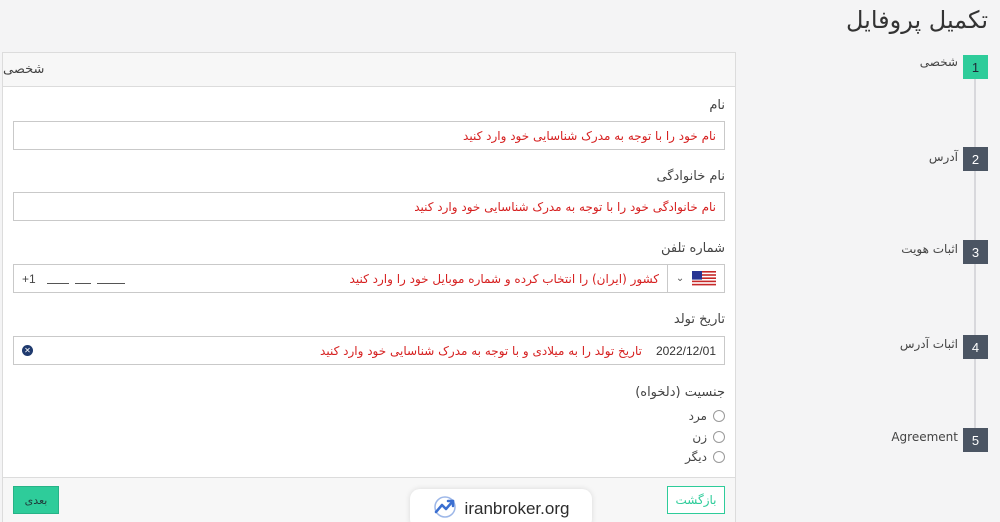  I want to click on first-name-label: نام, so click(717, 105).